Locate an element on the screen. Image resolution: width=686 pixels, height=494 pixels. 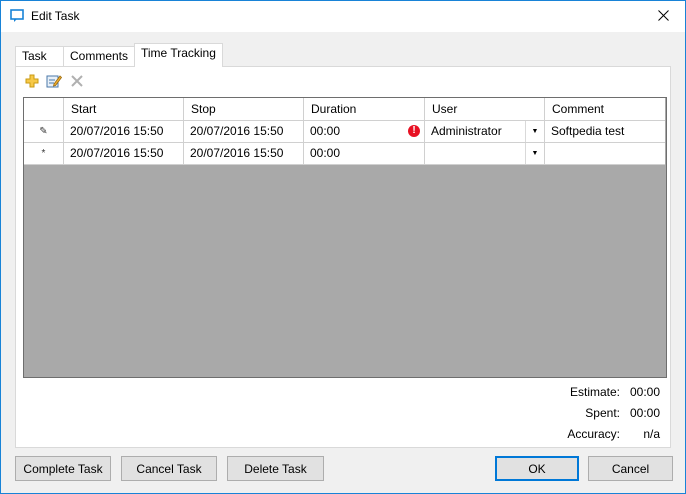
tab-time-tracking: Time Tracking is located at coordinates (178, 55).